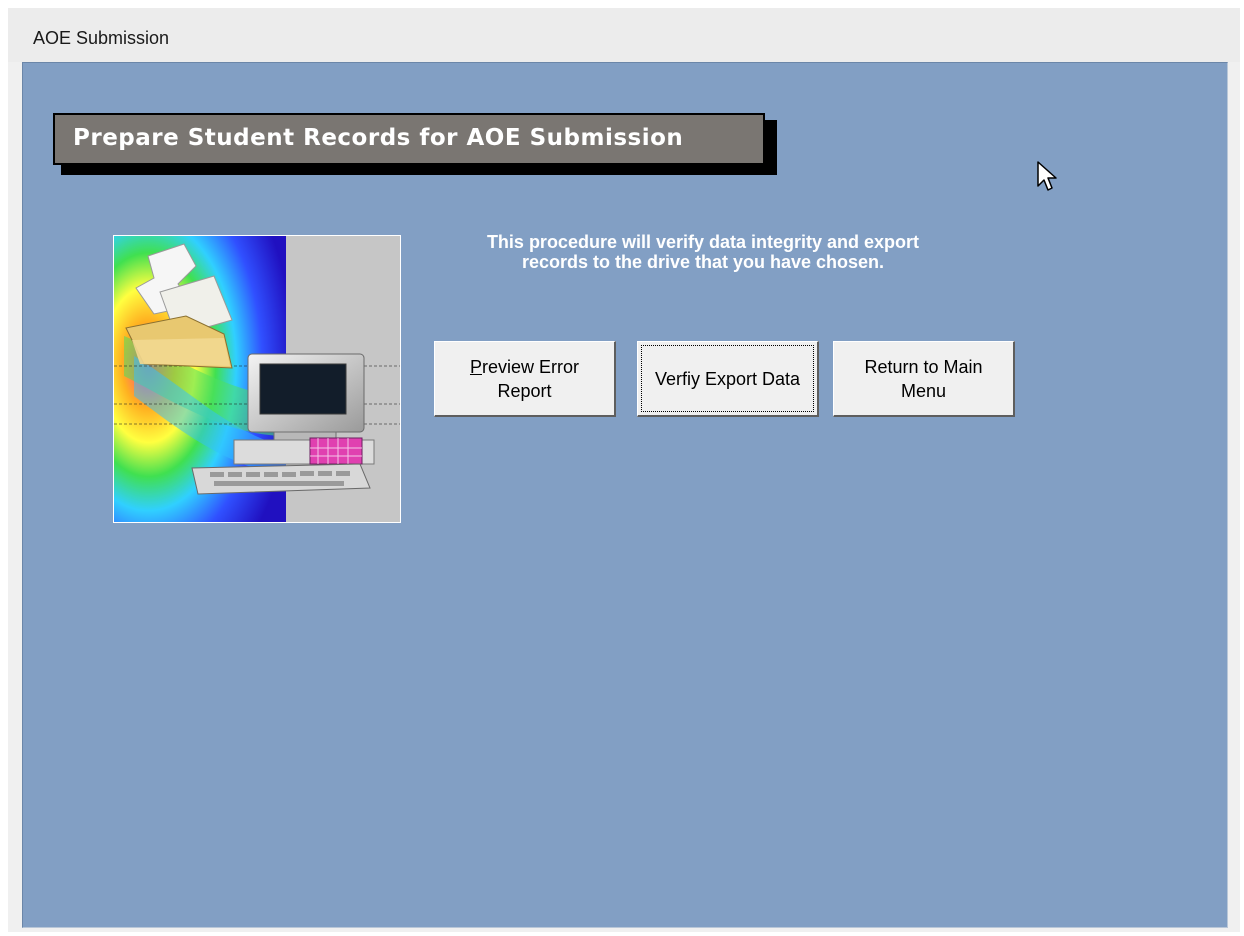 The image size is (1244, 936). I want to click on preview-accelerator: P, so click(475, 366).